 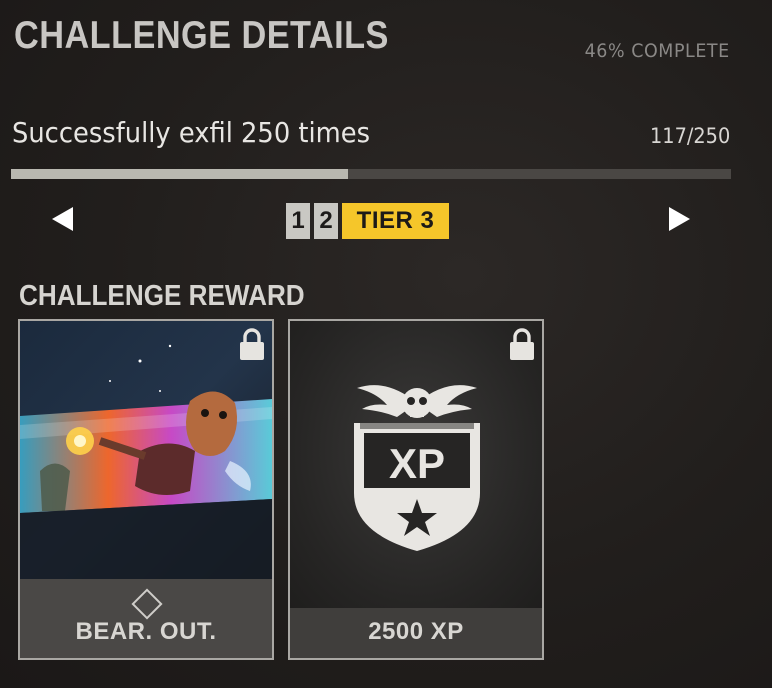 I want to click on xp-badge-text: XP, so click(x=417, y=463).